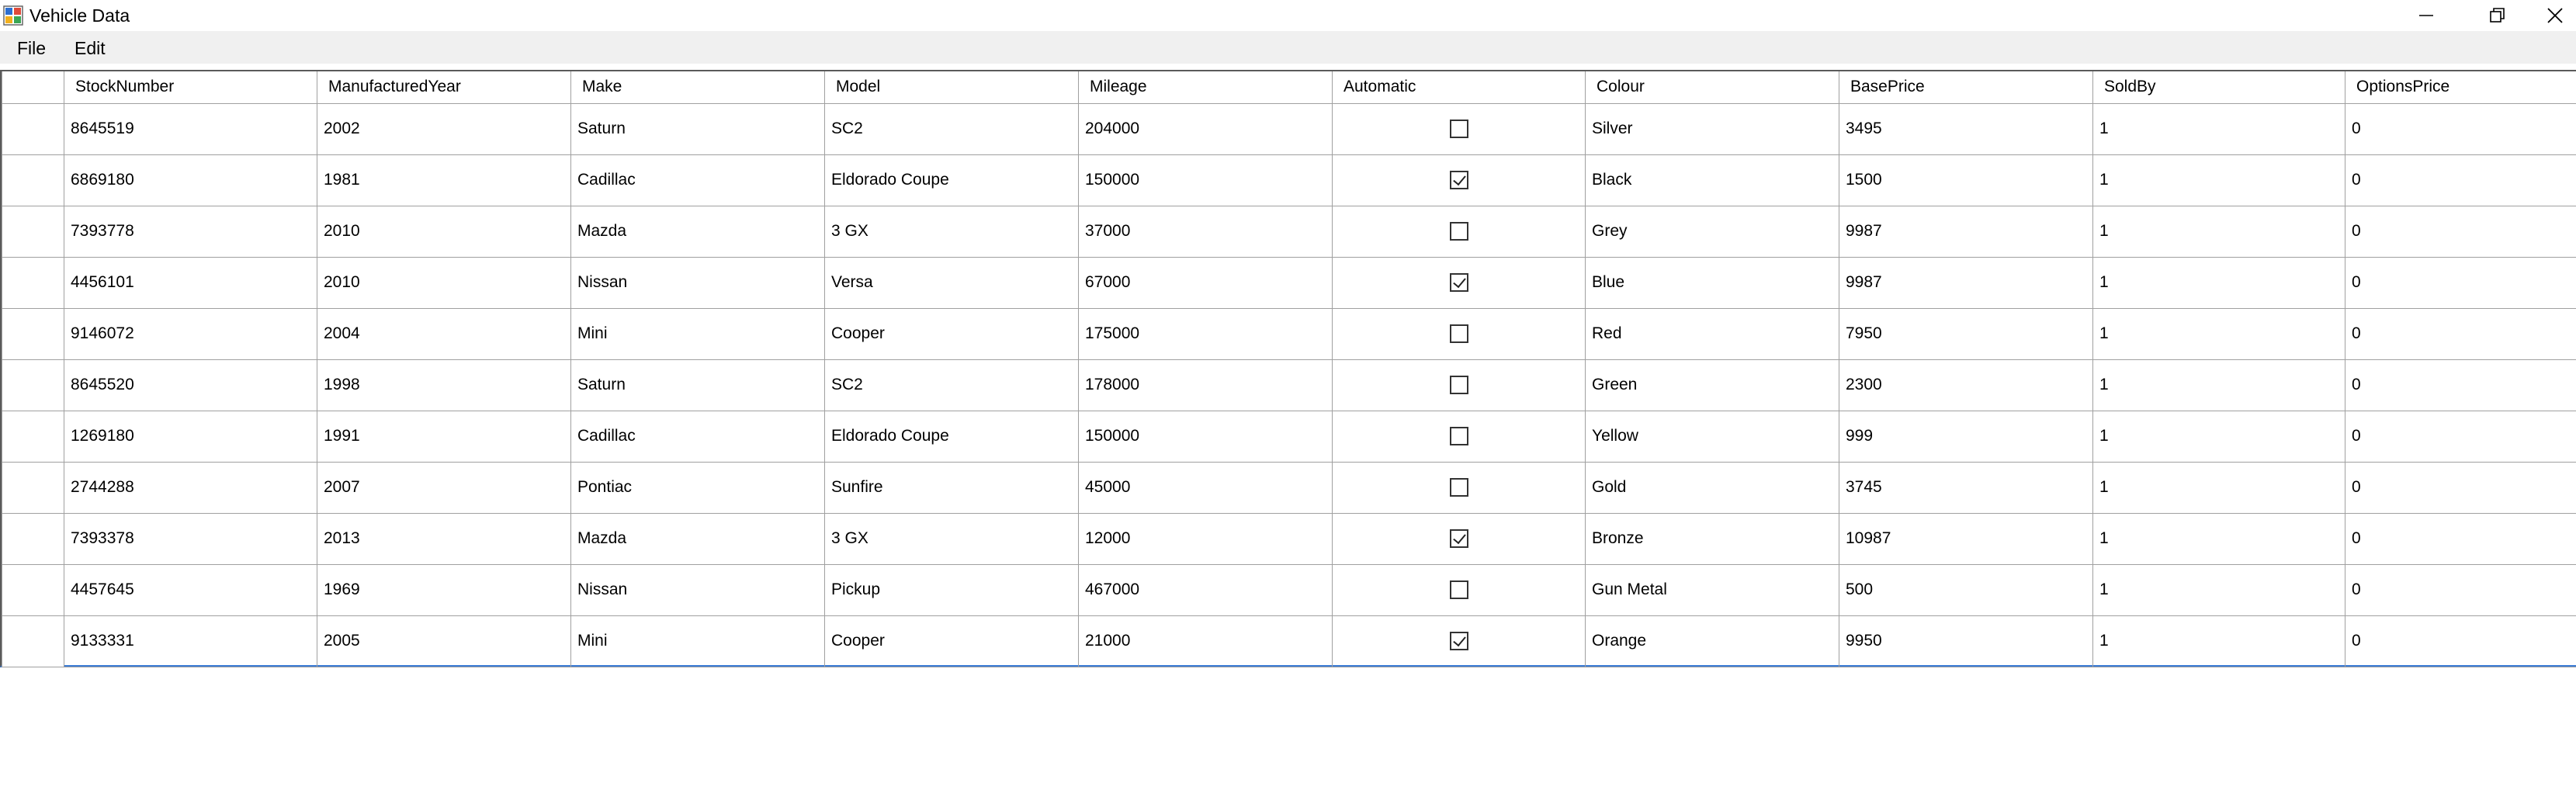 The image size is (2576, 804). What do you see at coordinates (1966, 385) in the screenshot?
I see `cell-baseprice: 2300` at bounding box center [1966, 385].